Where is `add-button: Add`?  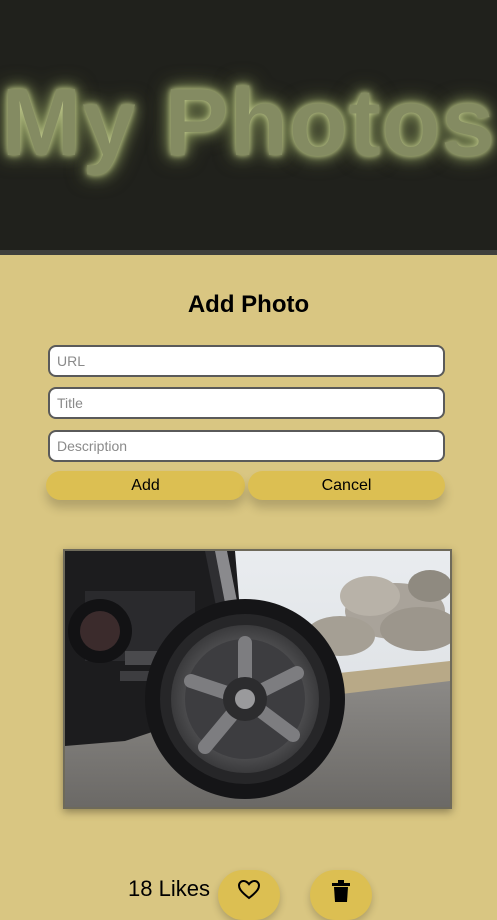
add-button: Add is located at coordinates (145, 485).